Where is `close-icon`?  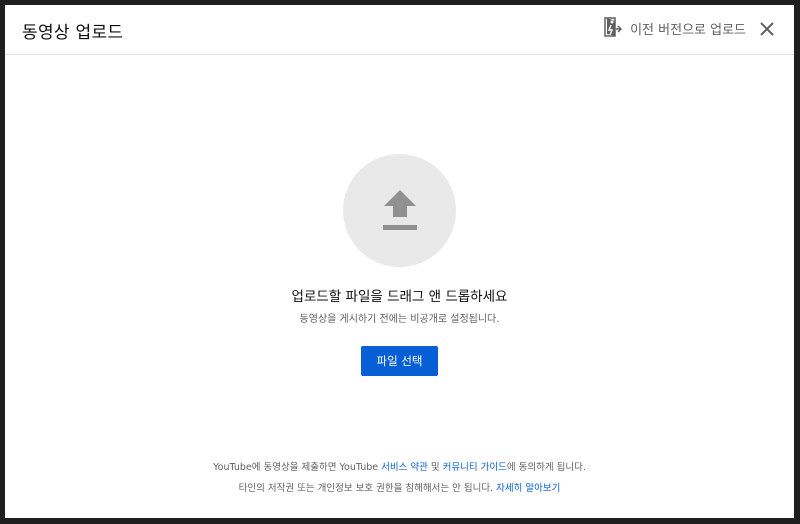 close-icon is located at coordinates (767, 29).